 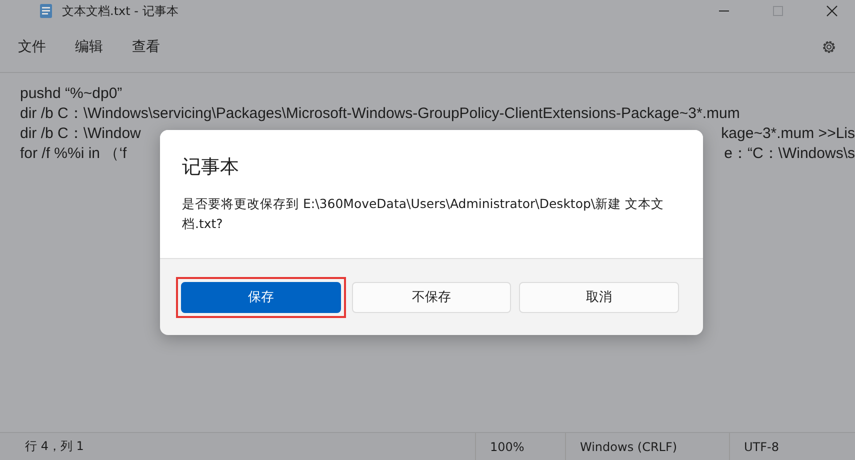 I want to click on zoom-level: 100%, so click(x=520, y=446).